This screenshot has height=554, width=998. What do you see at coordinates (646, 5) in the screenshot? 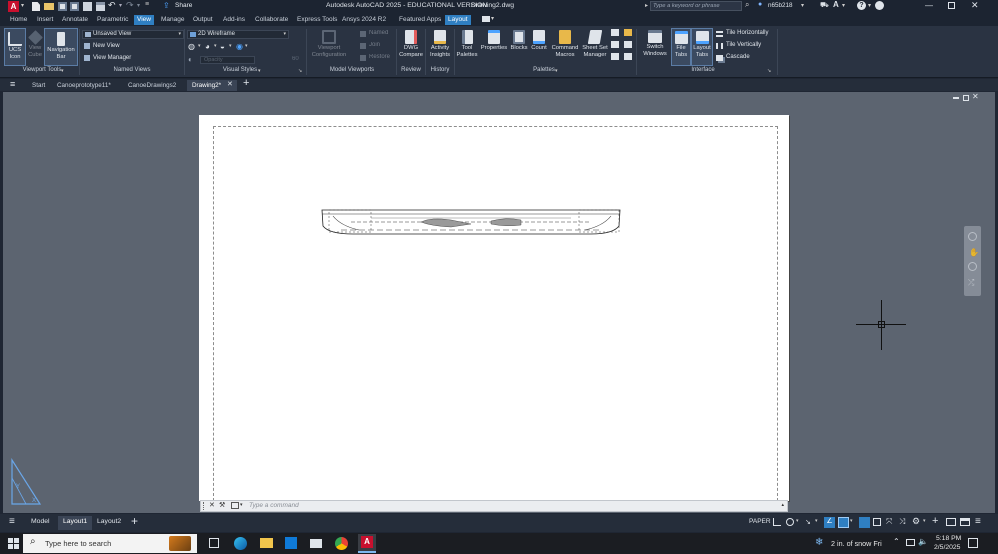
I see `search-arrow-icon: ▸` at bounding box center [646, 5].